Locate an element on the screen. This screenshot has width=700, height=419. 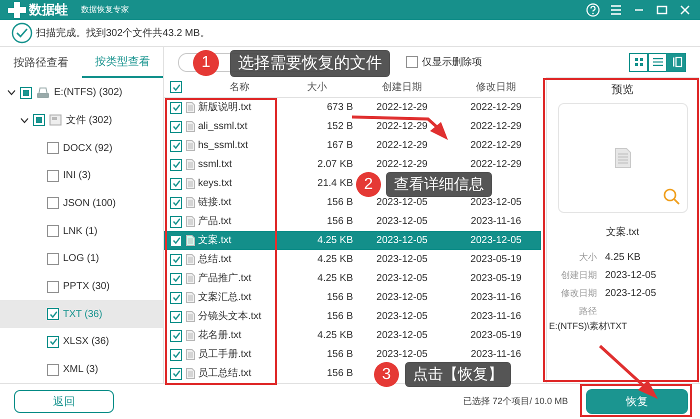
tree-item: XLSX (36) is located at coordinates (81, 342).